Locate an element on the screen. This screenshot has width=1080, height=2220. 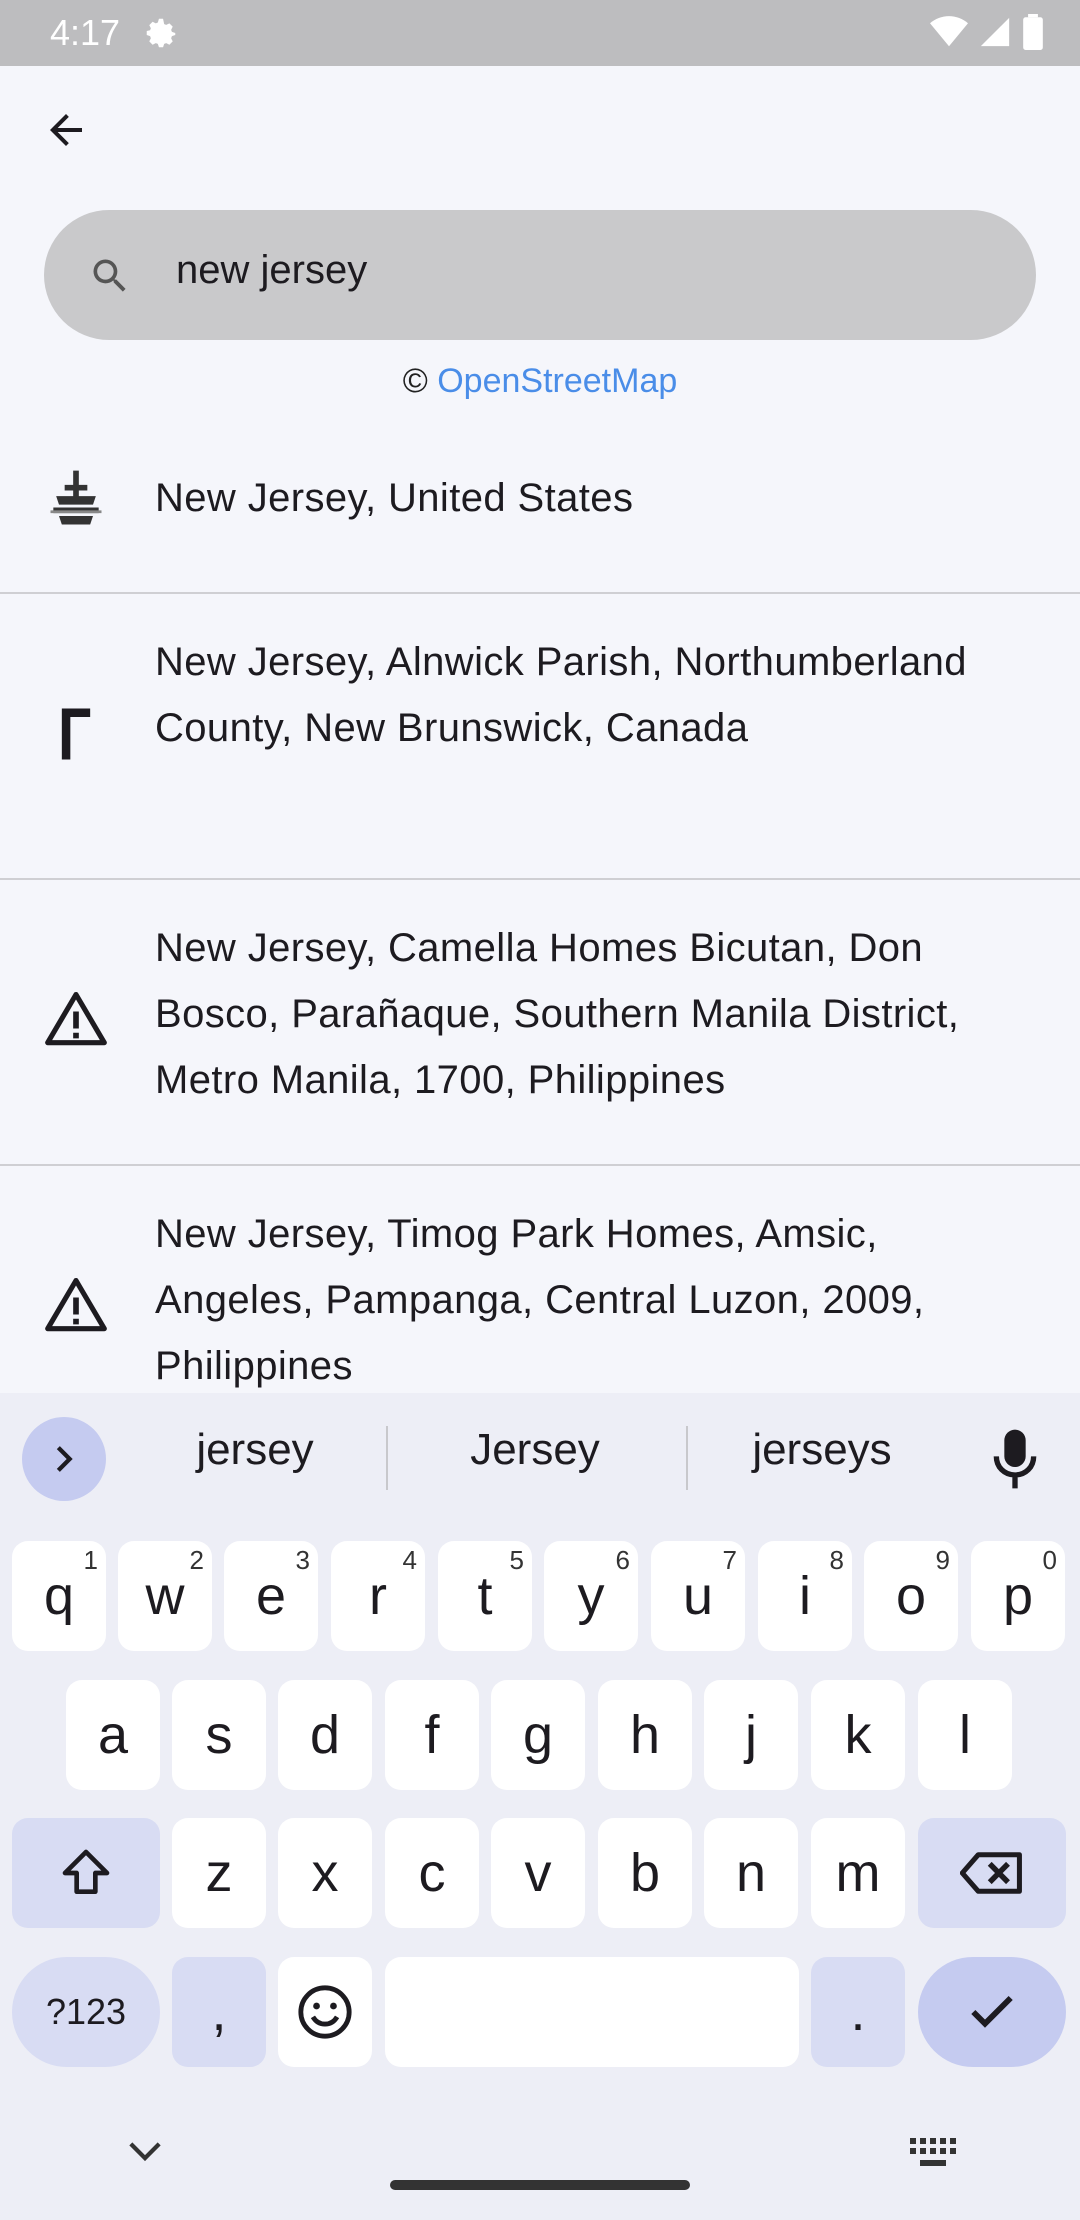
hide-keyboard-chevron-icon is located at coordinates (145, 2151).